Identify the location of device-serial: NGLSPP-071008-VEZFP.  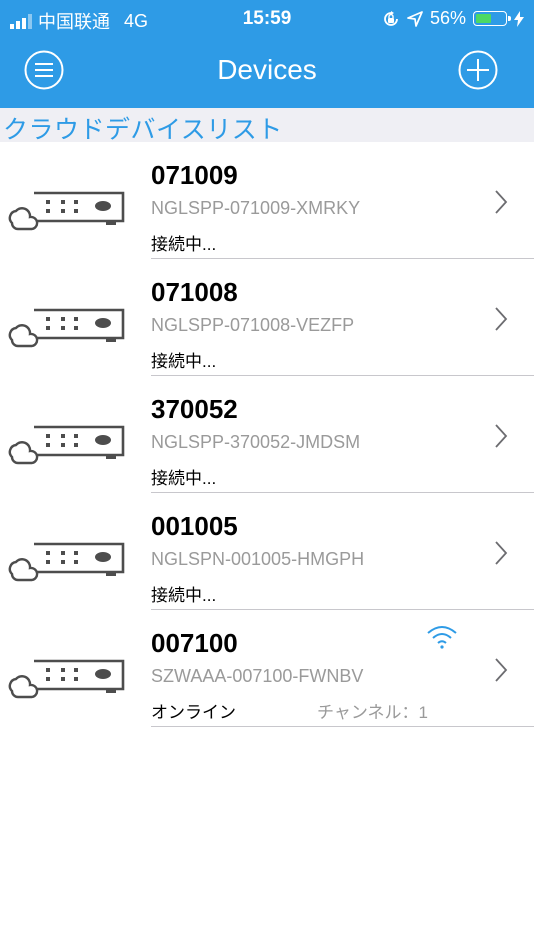
(253, 325).